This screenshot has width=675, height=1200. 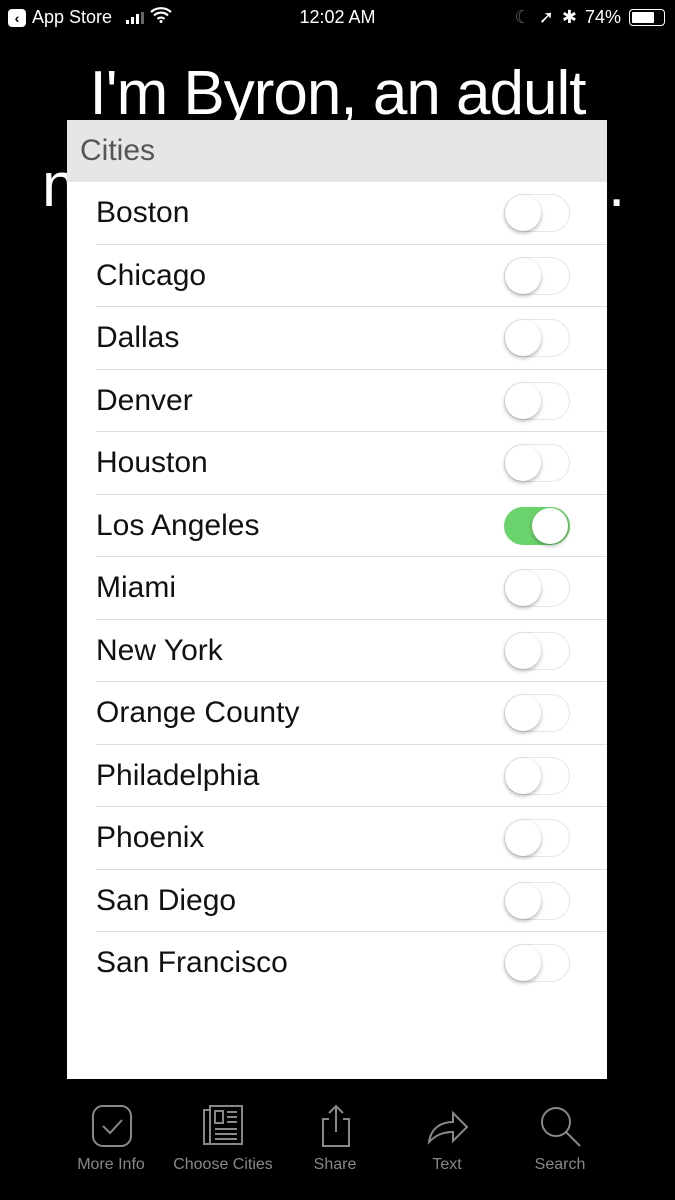 I want to click on search-icon, so click(x=561, y=1127).